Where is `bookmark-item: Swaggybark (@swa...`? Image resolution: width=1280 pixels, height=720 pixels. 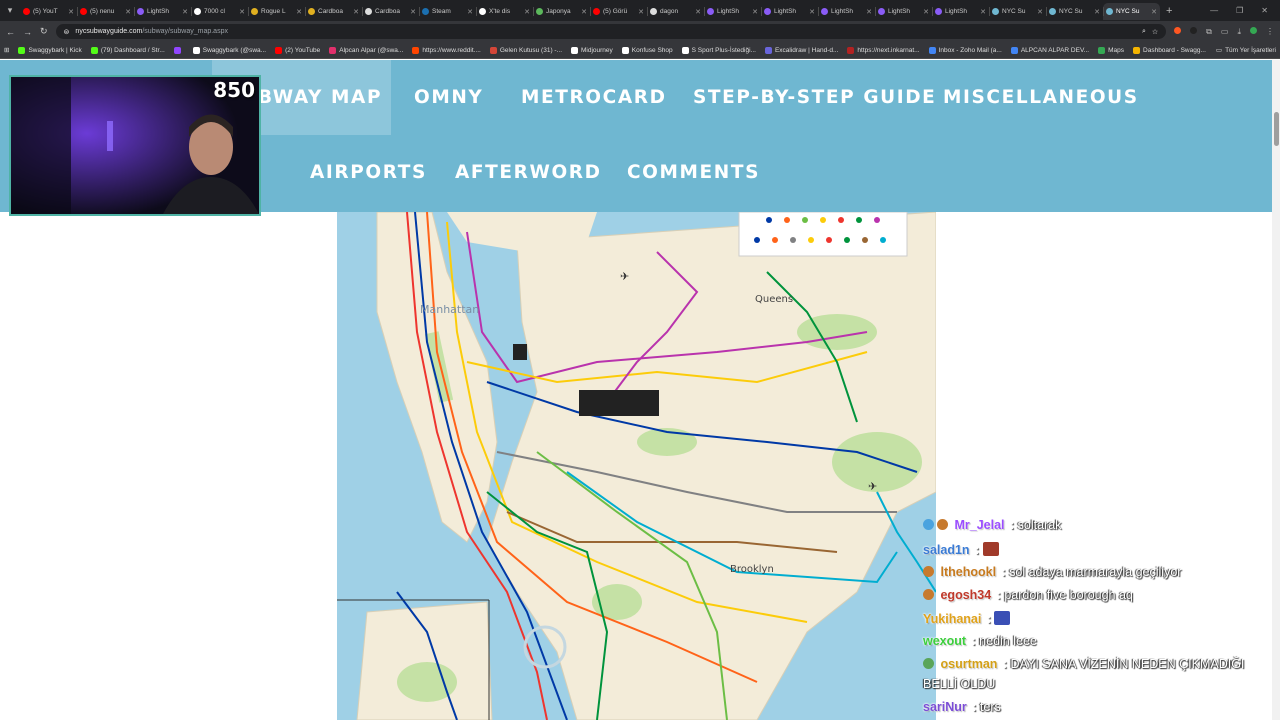 bookmark-item: Swaggybark (@swa... is located at coordinates (229, 50).